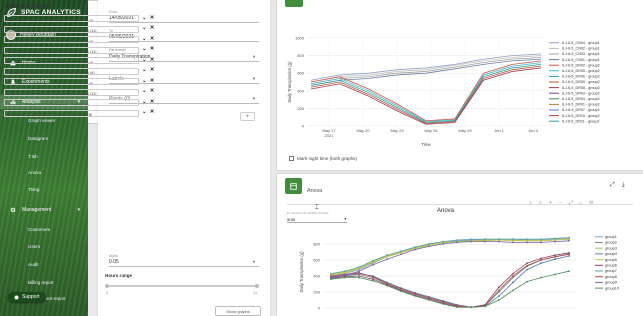 Image resolution: width=643 pixels, height=316 pixels. What do you see at coordinates (34, 246) in the screenshot?
I see `nav-users: Users` at bounding box center [34, 246].